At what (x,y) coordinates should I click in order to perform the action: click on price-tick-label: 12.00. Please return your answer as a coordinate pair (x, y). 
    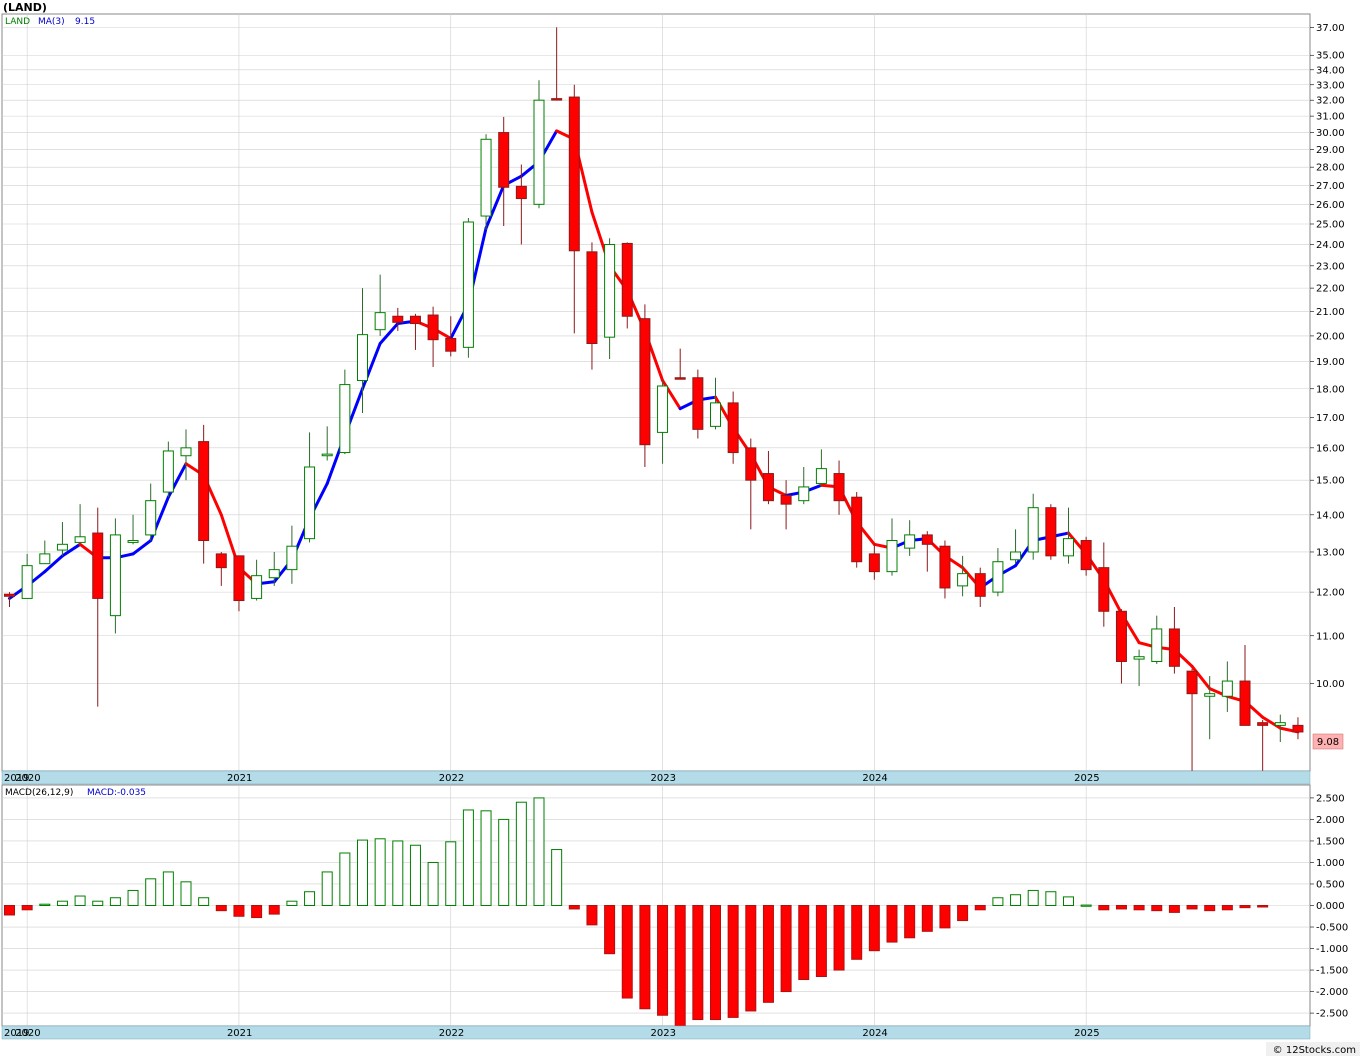
    Looking at the image, I should click on (1330, 593).